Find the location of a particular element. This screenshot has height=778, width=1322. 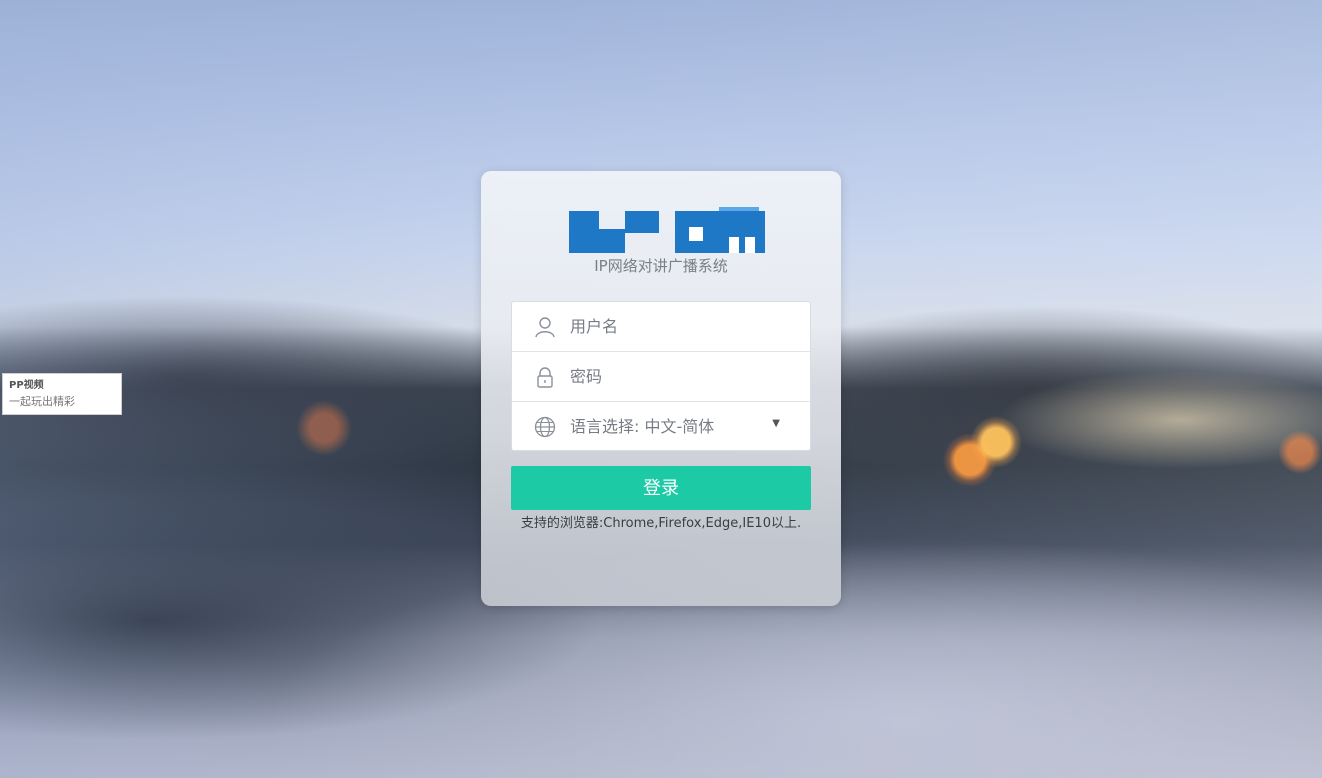

username-field: 用户名 is located at coordinates (661, 327).